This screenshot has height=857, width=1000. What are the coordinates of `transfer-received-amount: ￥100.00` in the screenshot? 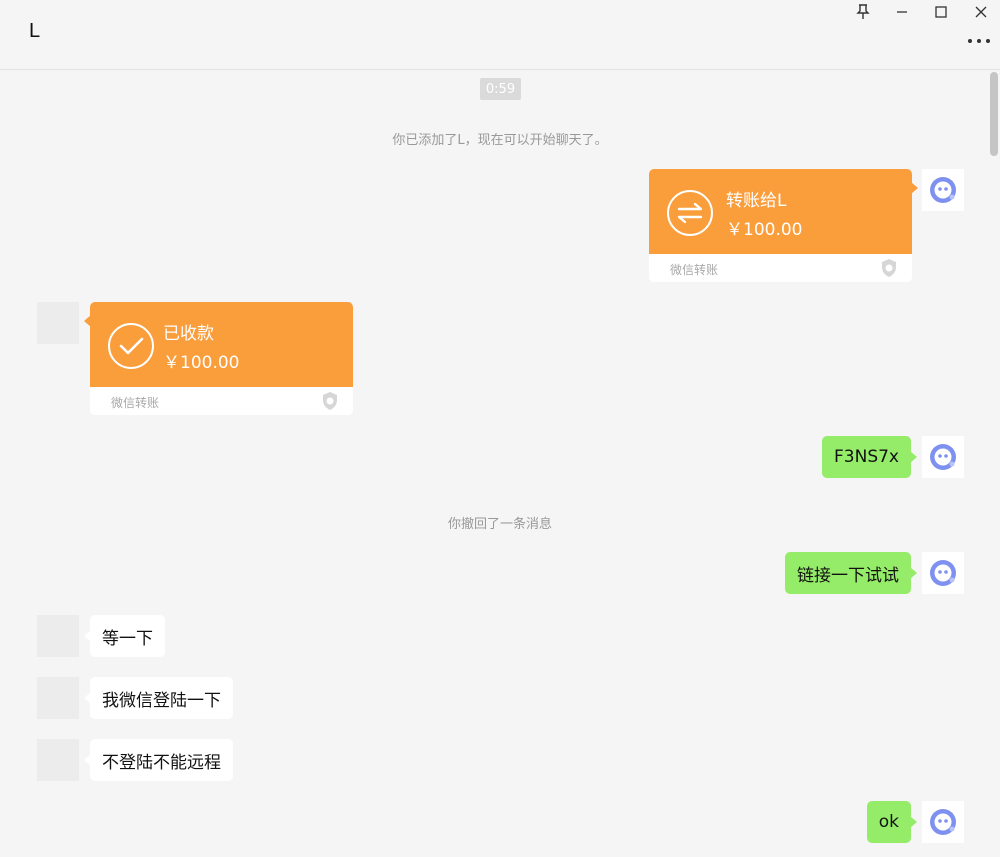 It's located at (201, 363).